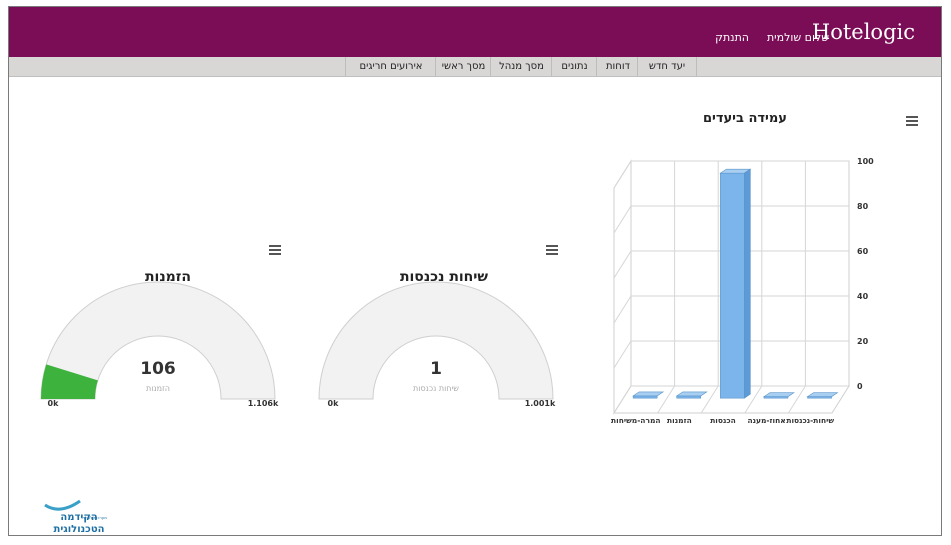 The width and height of the screenshot is (951, 545). What do you see at coordinates (159, 344) in the screenshot?
I see `gauge-orders: 106 הזמנות 0k 1.106k` at bounding box center [159, 344].